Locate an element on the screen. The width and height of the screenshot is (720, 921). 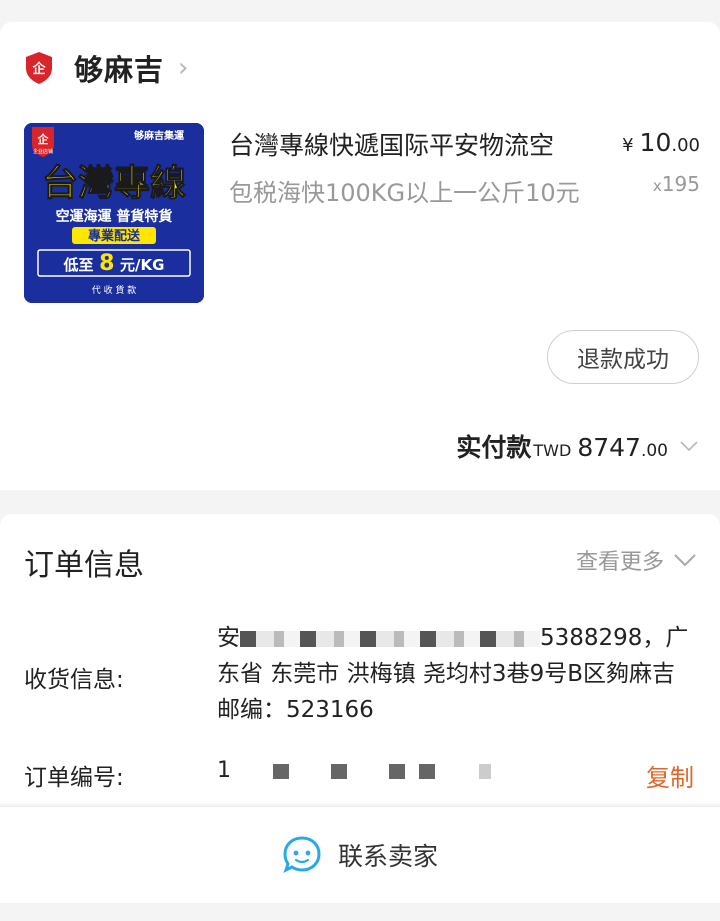
shop-badge-icon: 企 is located at coordinates (39, 68).